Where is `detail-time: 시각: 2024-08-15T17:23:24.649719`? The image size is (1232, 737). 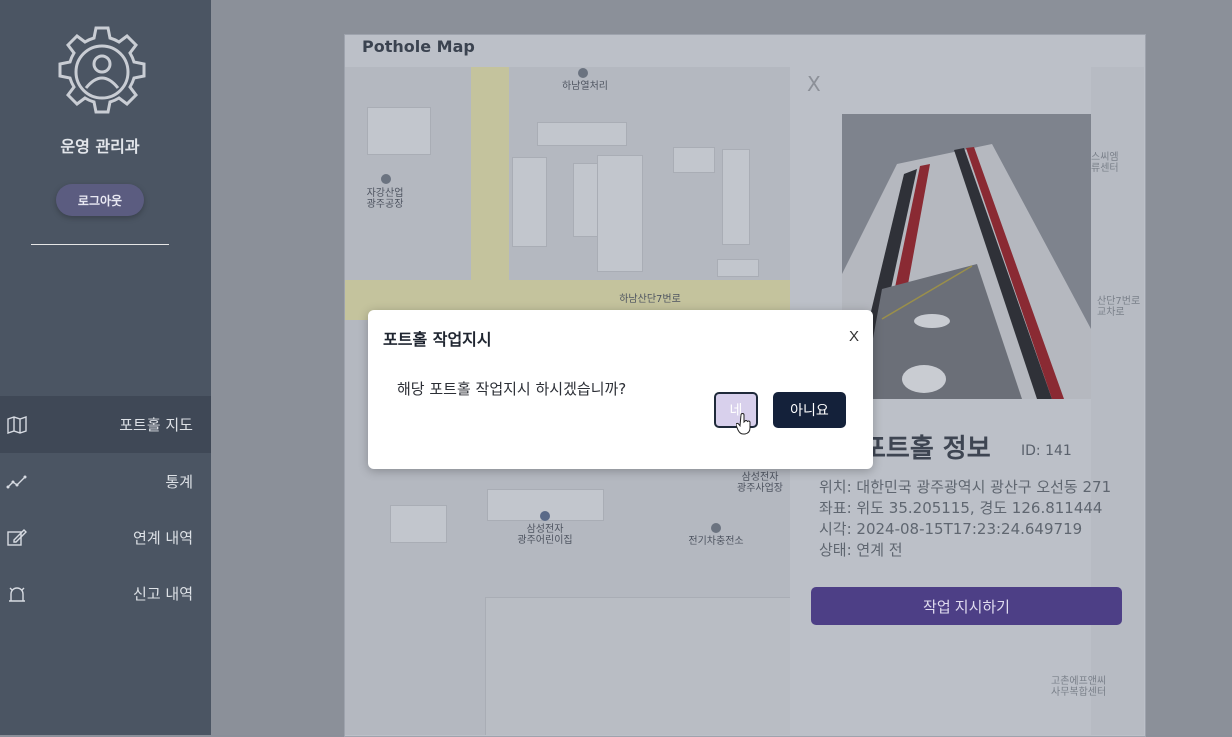 detail-time: 시각: 2024-08-15T17:23:24.649719 is located at coordinates (951, 529).